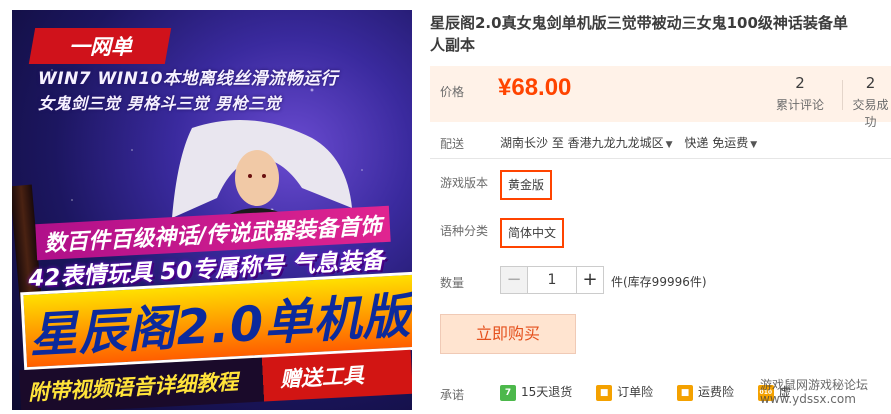 The image size is (891, 414). Describe the element at coordinates (814, 392) in the screenshot. I see `site-watermark: 游戏鼠网游戏秘论坛 www.ydssx.com` at that location.